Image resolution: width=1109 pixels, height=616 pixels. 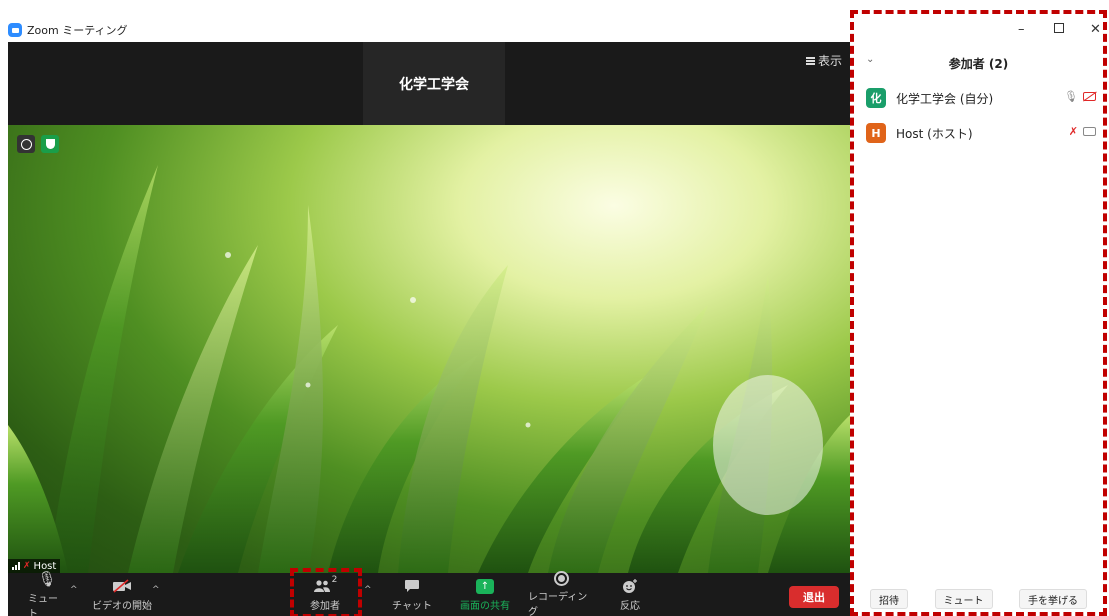 What do you see at coordinates (814, 597) in the screenshot?
I see `leave-meeting-button: 退出` at bounding box center [814, 597].